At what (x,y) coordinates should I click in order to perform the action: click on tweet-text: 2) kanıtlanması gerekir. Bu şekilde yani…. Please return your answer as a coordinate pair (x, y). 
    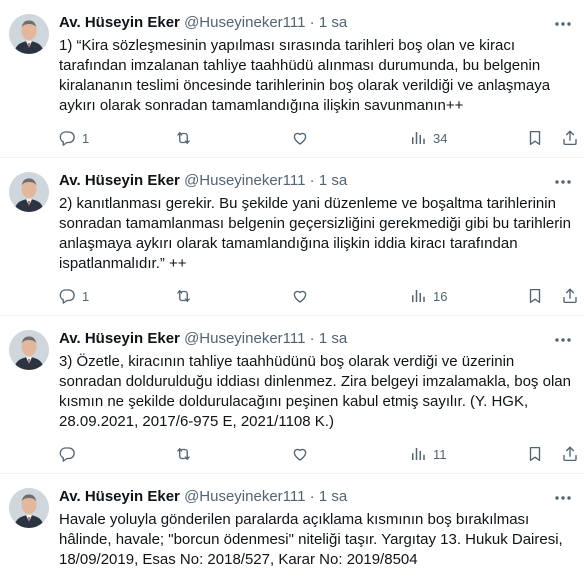
    Looking at the image, I should click on (315, 233).